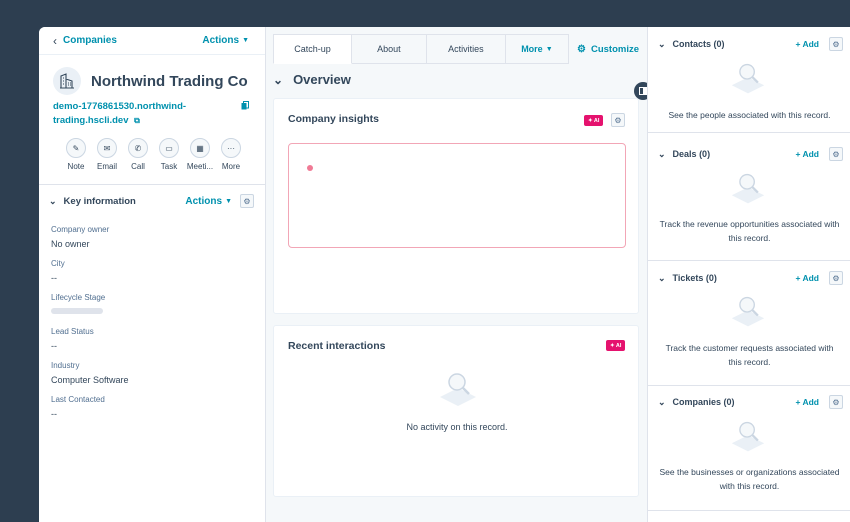 Image resolution: width=850 pixels, height=522 pixels. I want to click on add-deal-button: + Add, so click(807, 154).